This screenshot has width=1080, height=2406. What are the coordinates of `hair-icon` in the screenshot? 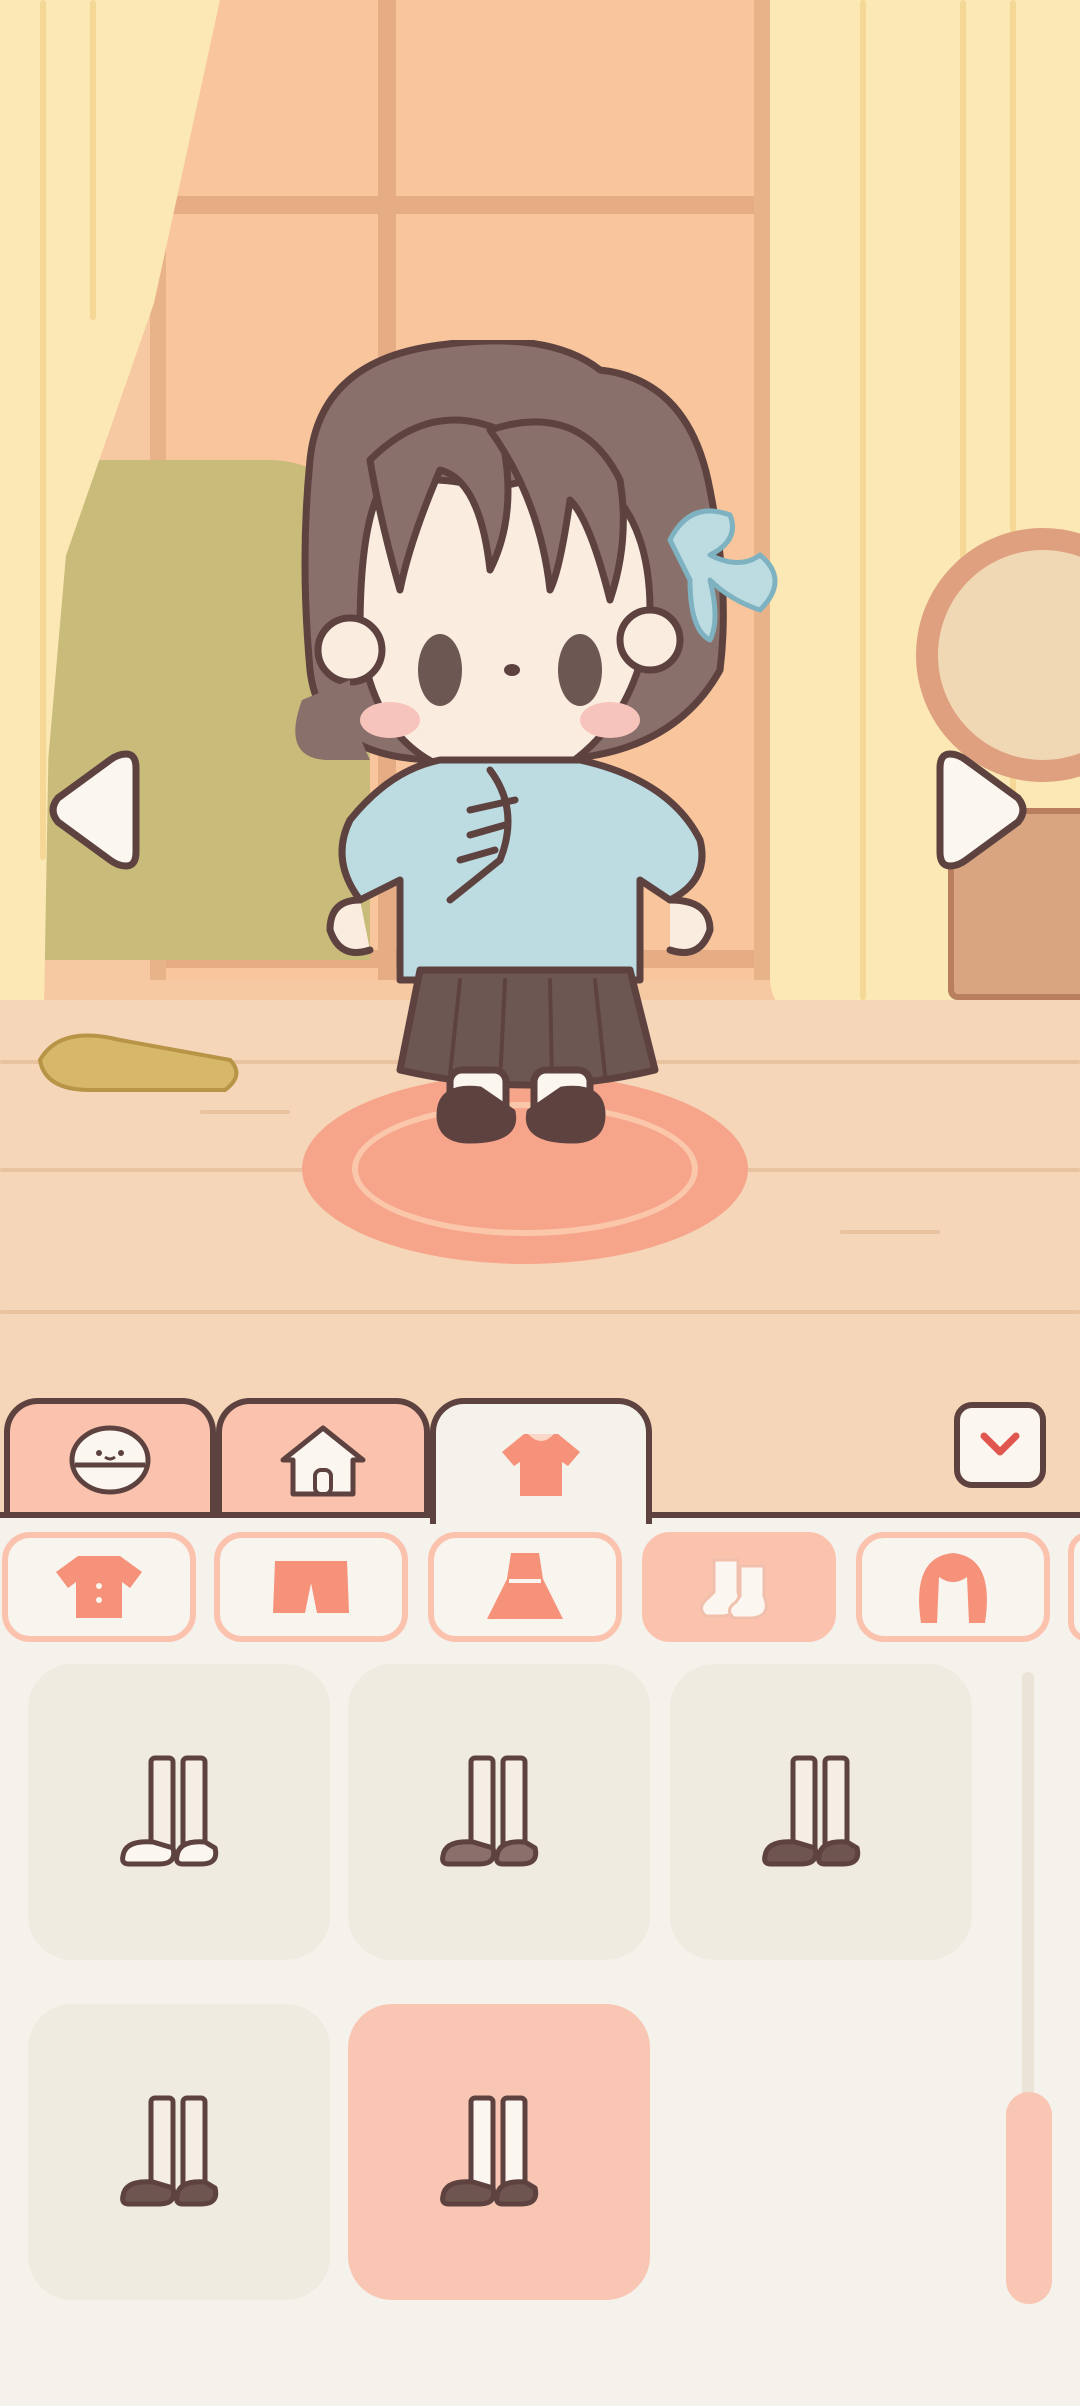 It's located at (953, 1588).